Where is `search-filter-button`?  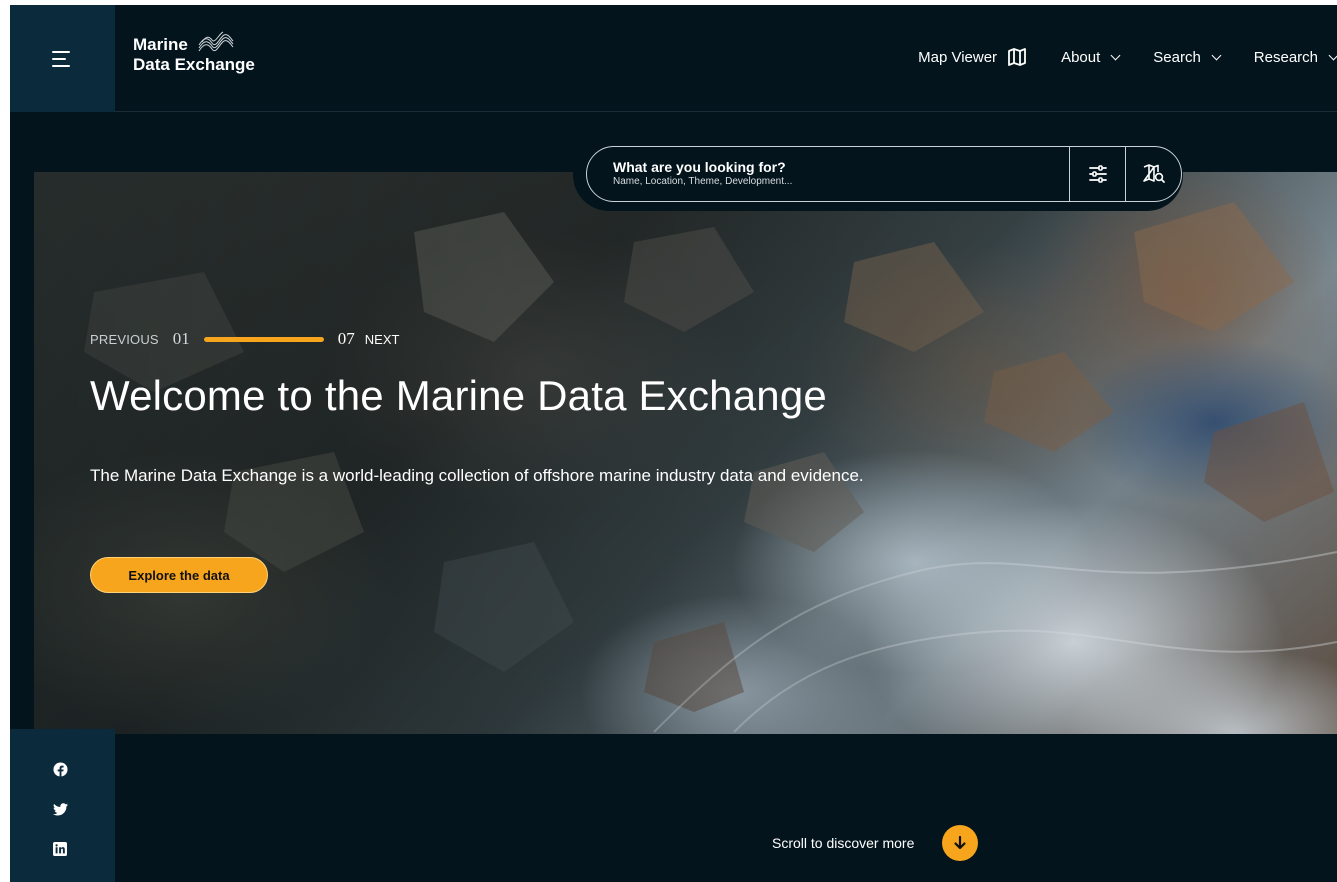 search-filter-button is located at coordinates (1097, 174).